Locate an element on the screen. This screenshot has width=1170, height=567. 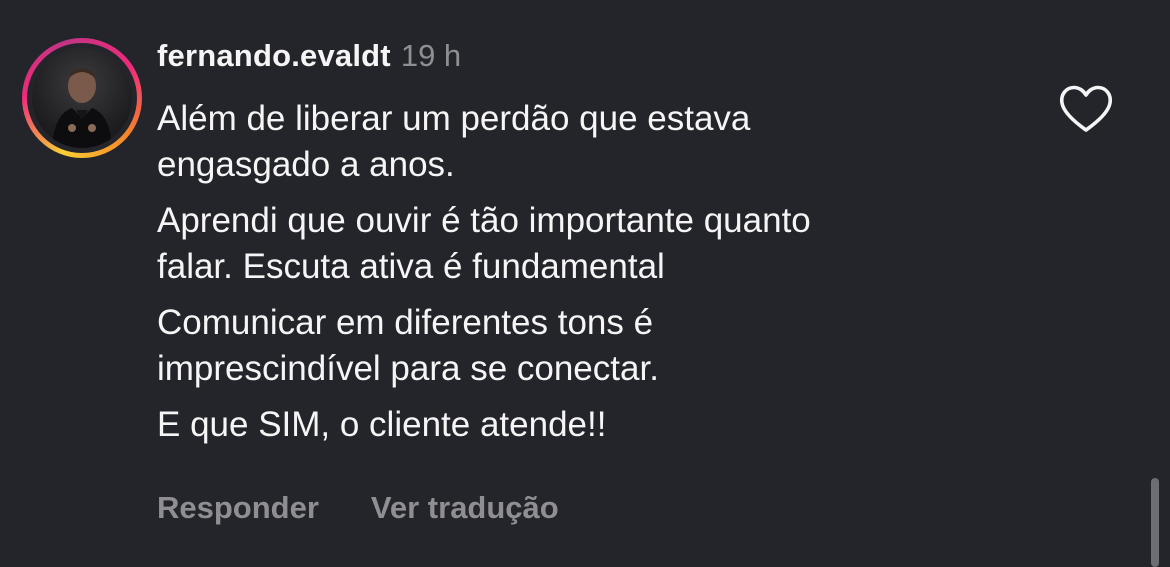
username-link: fernando.evaldt is located at coordinates (274, 56).